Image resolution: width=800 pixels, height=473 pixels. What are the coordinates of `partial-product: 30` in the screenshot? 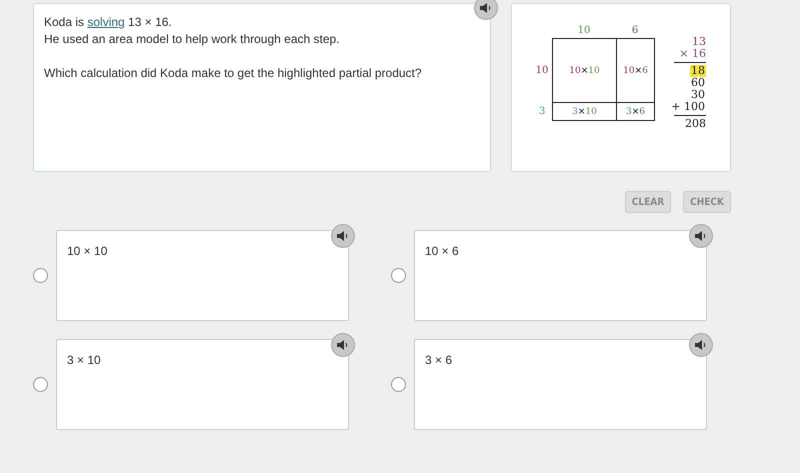 It's located at (698, 95).